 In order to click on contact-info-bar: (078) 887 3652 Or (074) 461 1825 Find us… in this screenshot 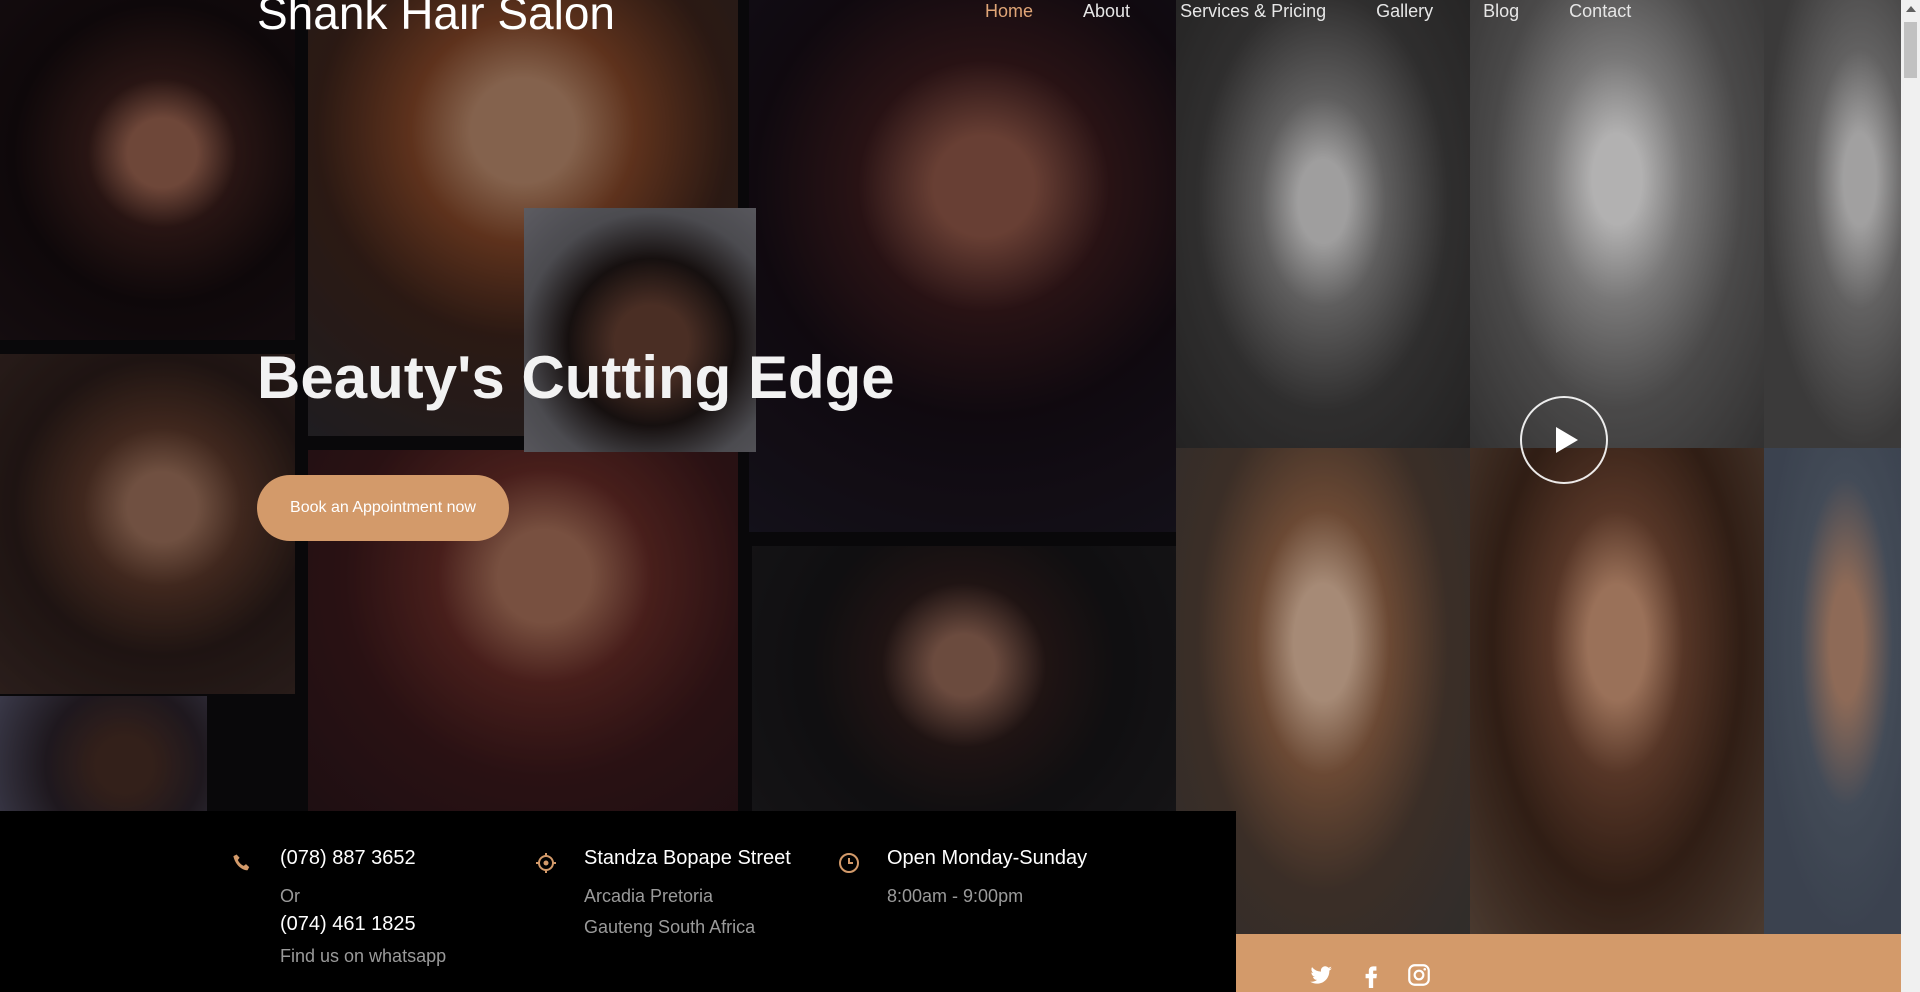, I will do `click(618, 901)`.